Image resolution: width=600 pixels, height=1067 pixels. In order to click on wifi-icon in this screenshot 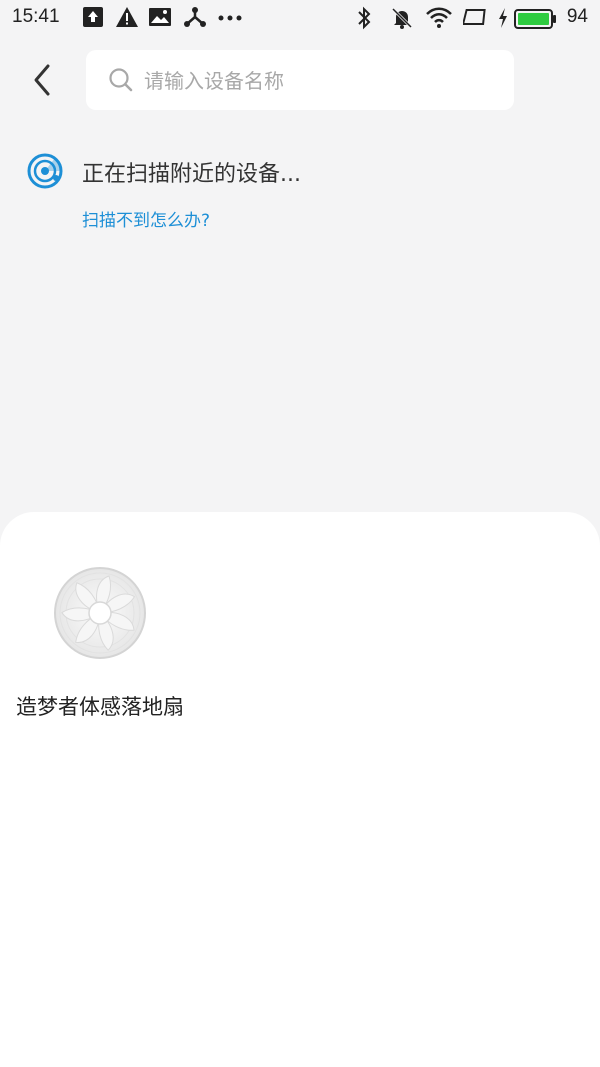, I will do `click(439, 20)`.